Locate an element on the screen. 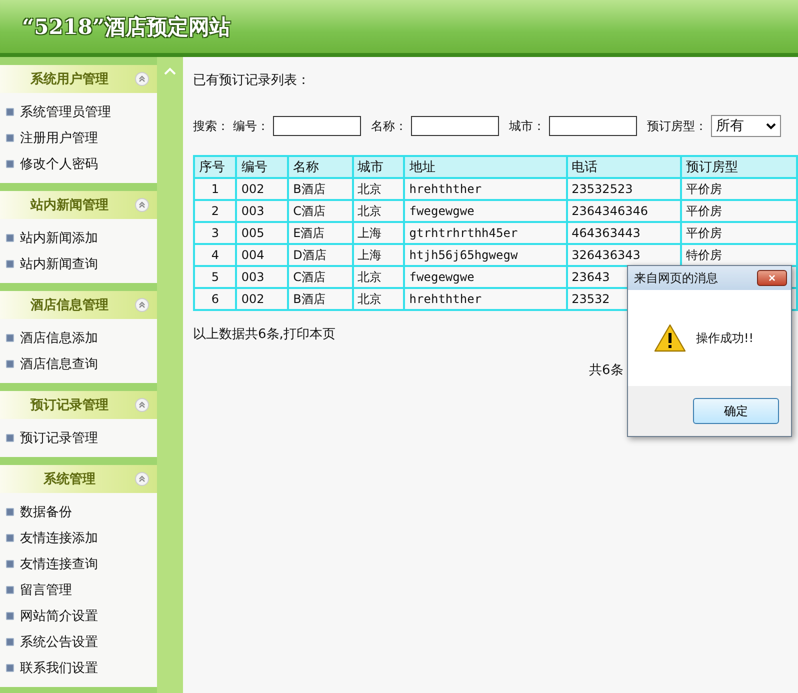 The width and height of the screenshot is (798, 693). sidebar-link: 酒店信息查询 is located at coordinates (81, 364).